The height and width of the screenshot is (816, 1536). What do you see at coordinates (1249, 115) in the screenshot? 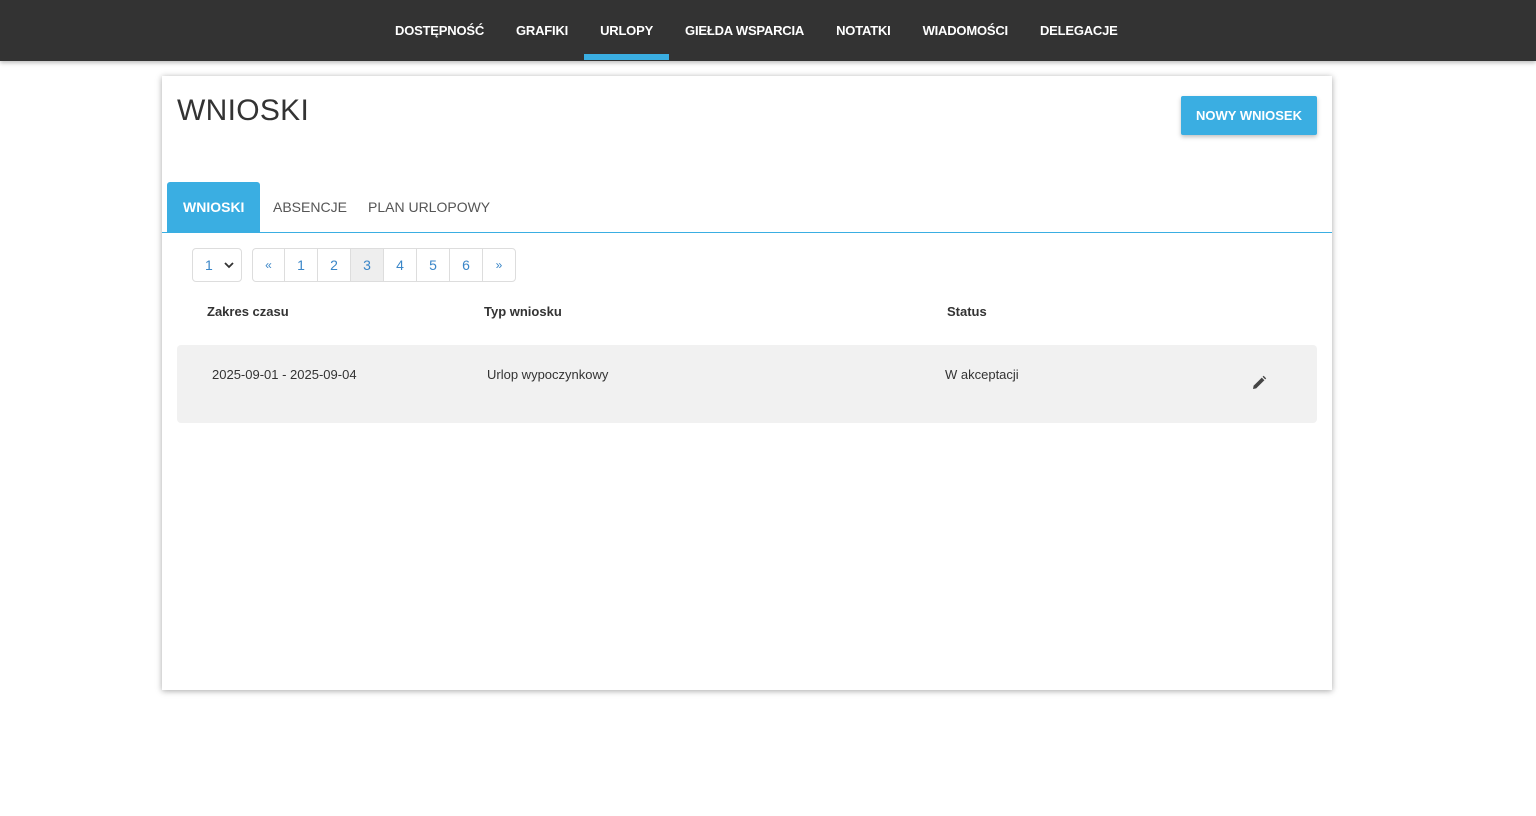
I see `new-request-button: NOWY WNIOSEK` at bounding box center [1249, 115].